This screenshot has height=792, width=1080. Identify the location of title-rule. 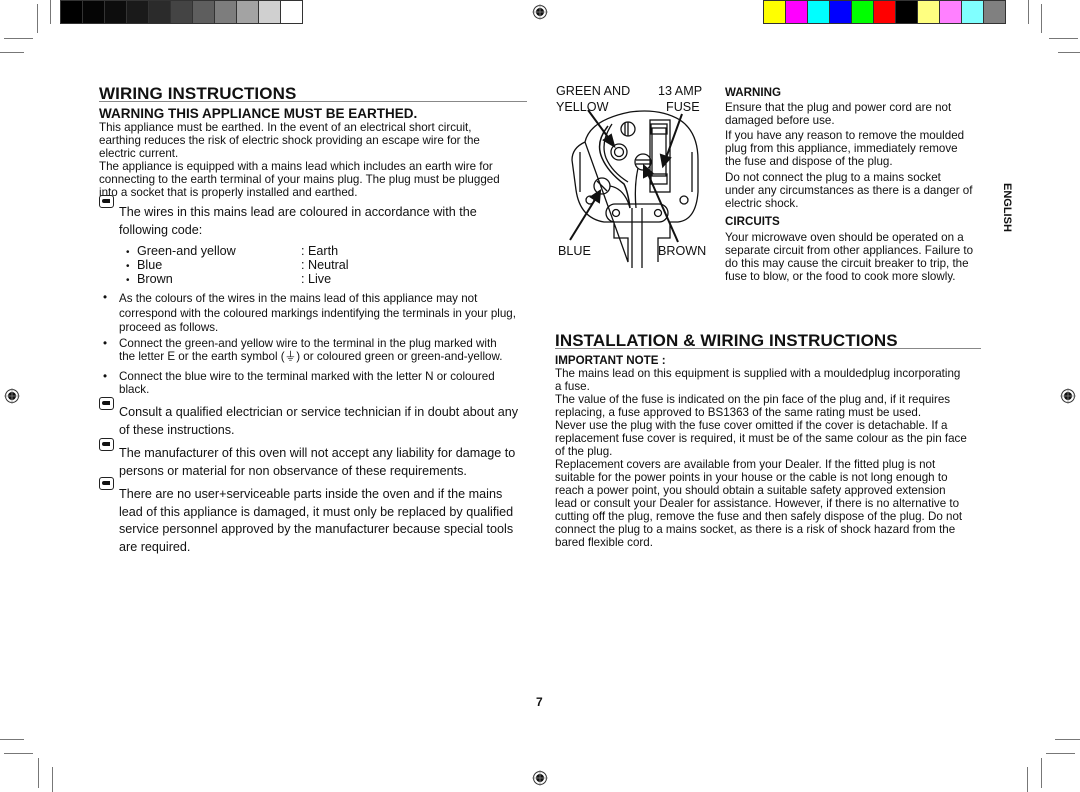
(313, 101).